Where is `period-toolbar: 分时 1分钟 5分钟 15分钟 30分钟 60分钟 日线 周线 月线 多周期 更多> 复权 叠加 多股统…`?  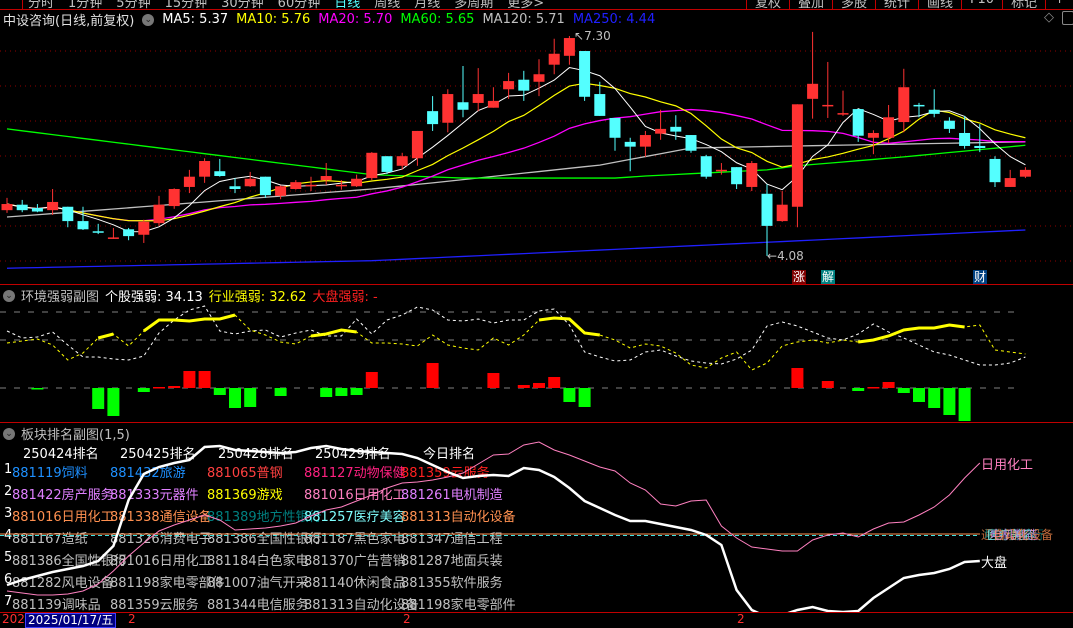
period-toolbar: 分时 1分钟 5分钟 15分钟 30分钟 60分钟 日线 周线 月线 多周期 更多> 复权 叠加 多股统… is located at coordinates (536, 5).